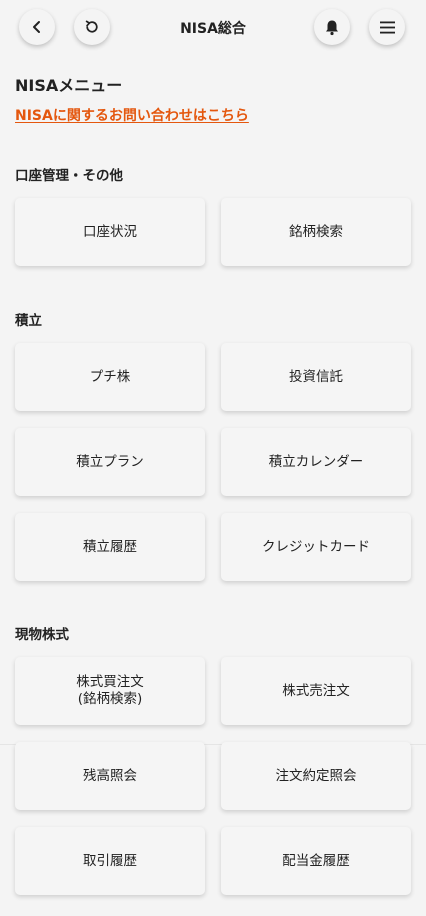  What do you see at coordinates (132, 115) in the screenshot?
I see `nisa-inquiry-link: NISAに関するお問い合わせはこちら` at bounding box center [132, 115].